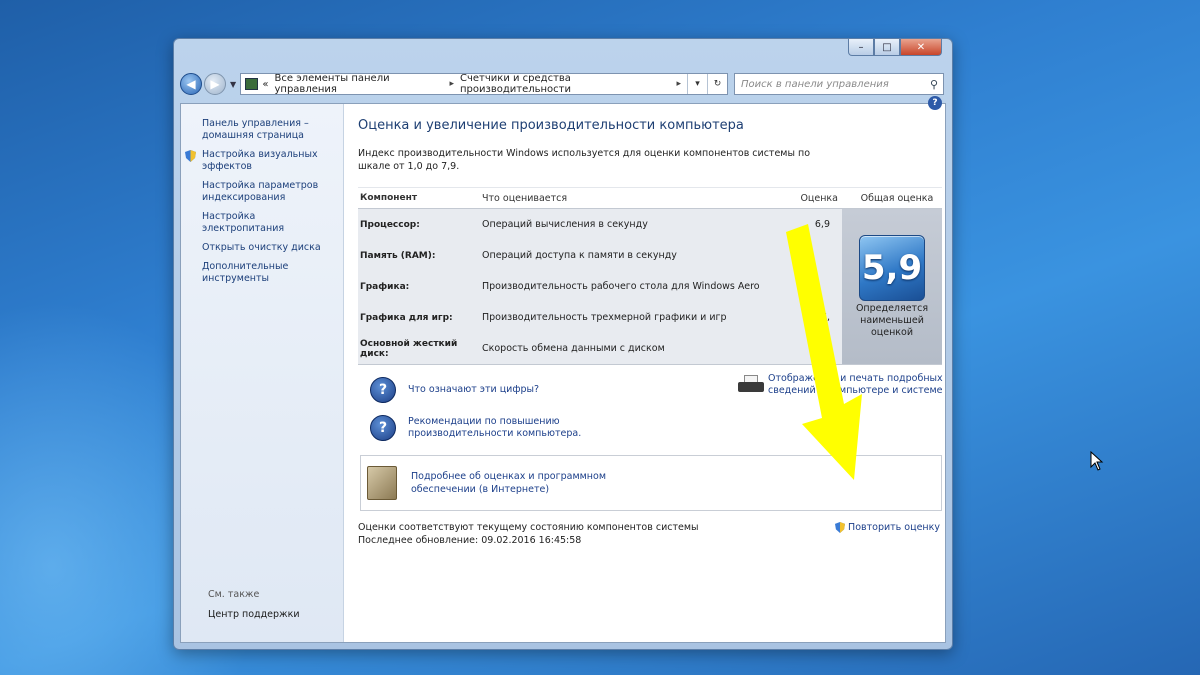 The width and height of the screenshot is (1200, 675). I want to click on search-placeholder: Поиск в панели управления, so click(815, 84).